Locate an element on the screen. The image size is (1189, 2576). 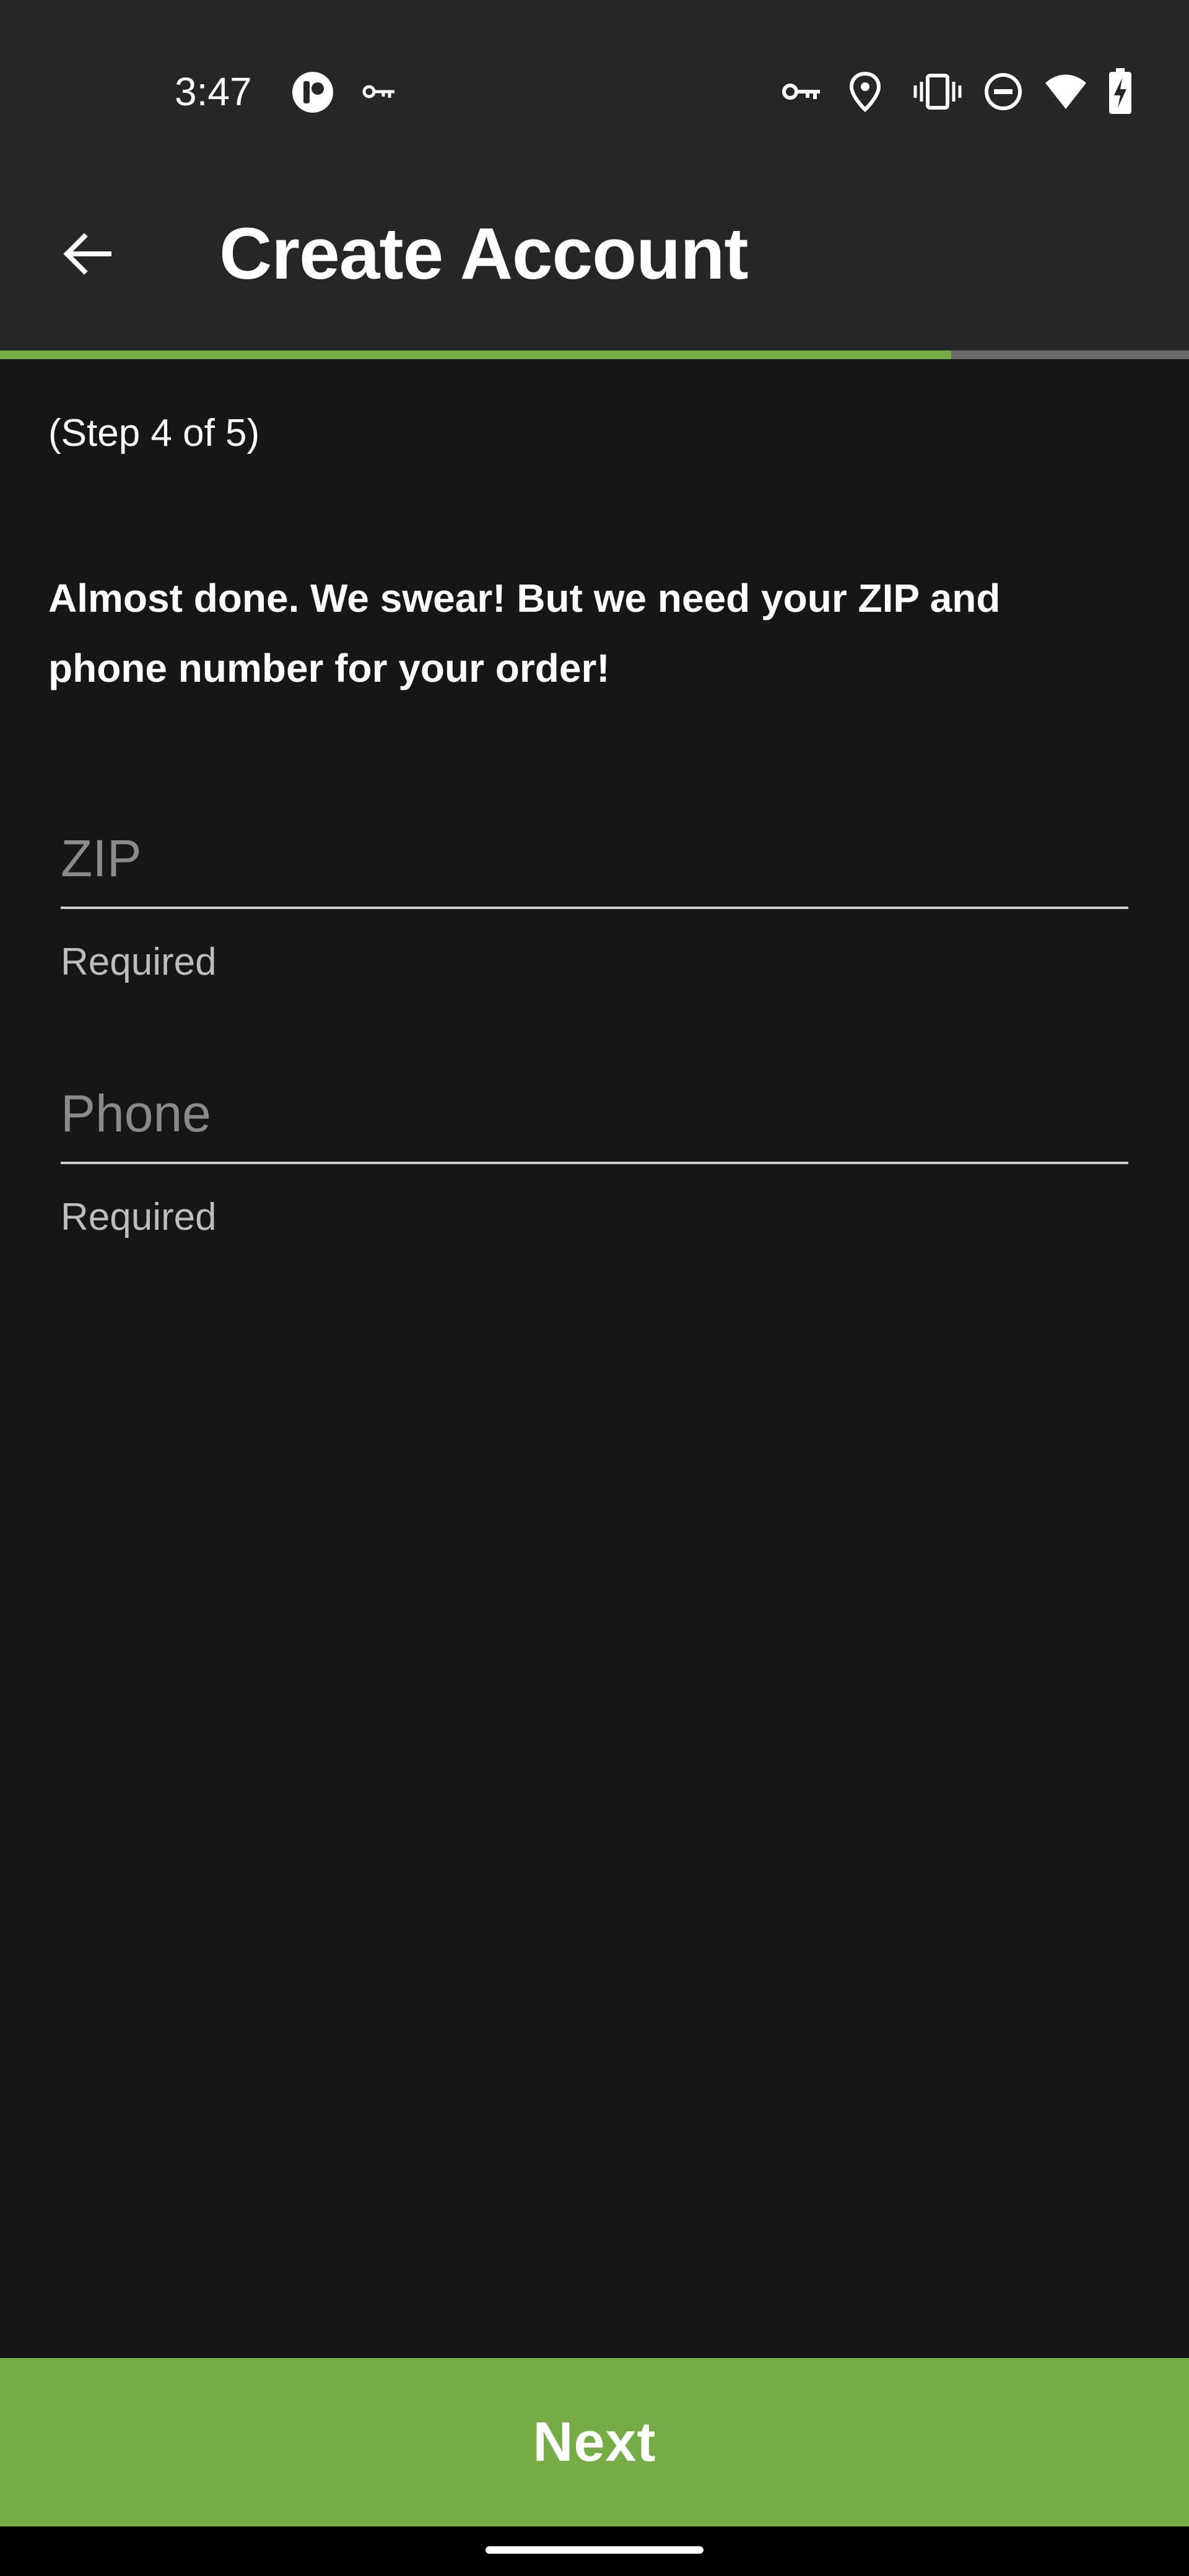
system-nav-bar is located at coordinates (594, 2551).